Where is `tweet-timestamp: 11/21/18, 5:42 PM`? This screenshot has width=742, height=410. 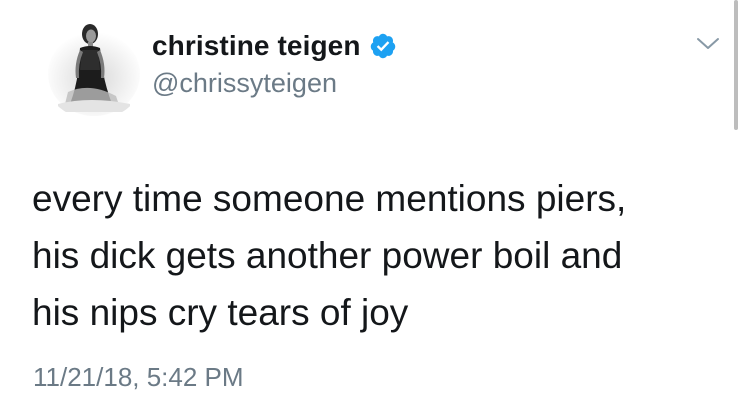 tweet-timestamp: 11/21/18, 5:42 PM is located at coordinates (138, 377).